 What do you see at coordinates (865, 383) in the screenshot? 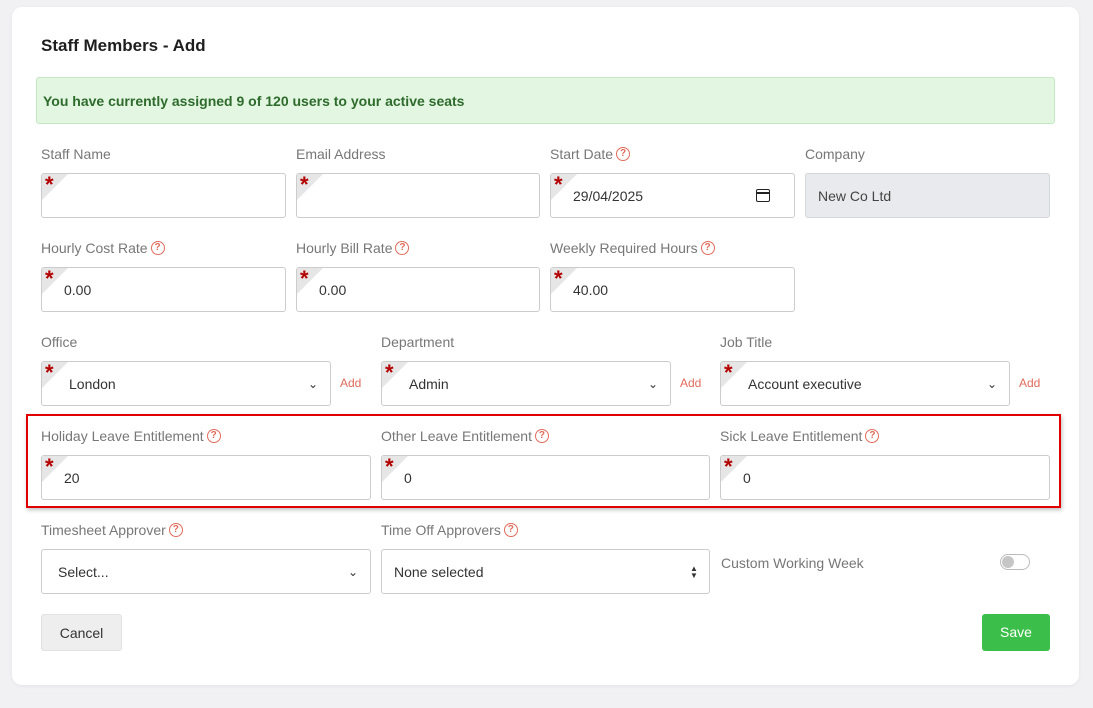
I see `job-title-select: * Account executive ⌄` at bounding box center [865, 383].